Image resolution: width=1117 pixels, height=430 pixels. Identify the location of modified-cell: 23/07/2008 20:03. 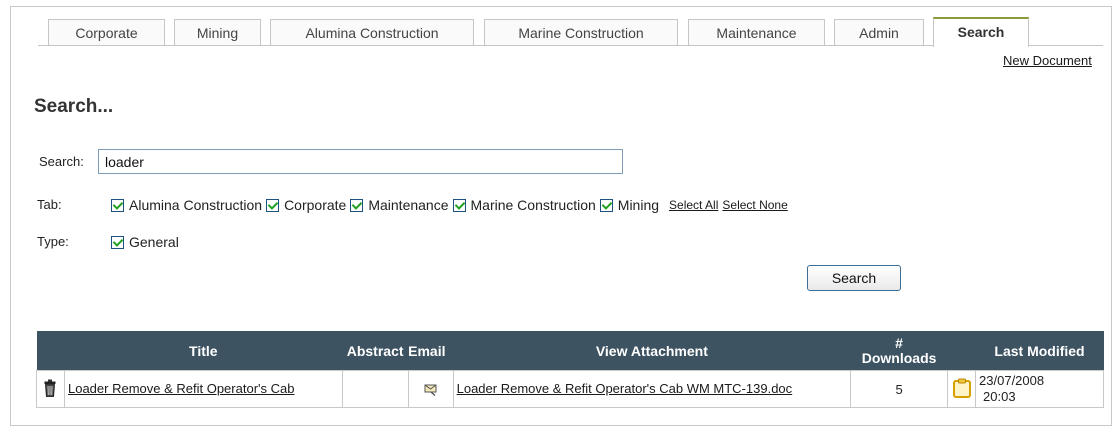
(1039, 389).